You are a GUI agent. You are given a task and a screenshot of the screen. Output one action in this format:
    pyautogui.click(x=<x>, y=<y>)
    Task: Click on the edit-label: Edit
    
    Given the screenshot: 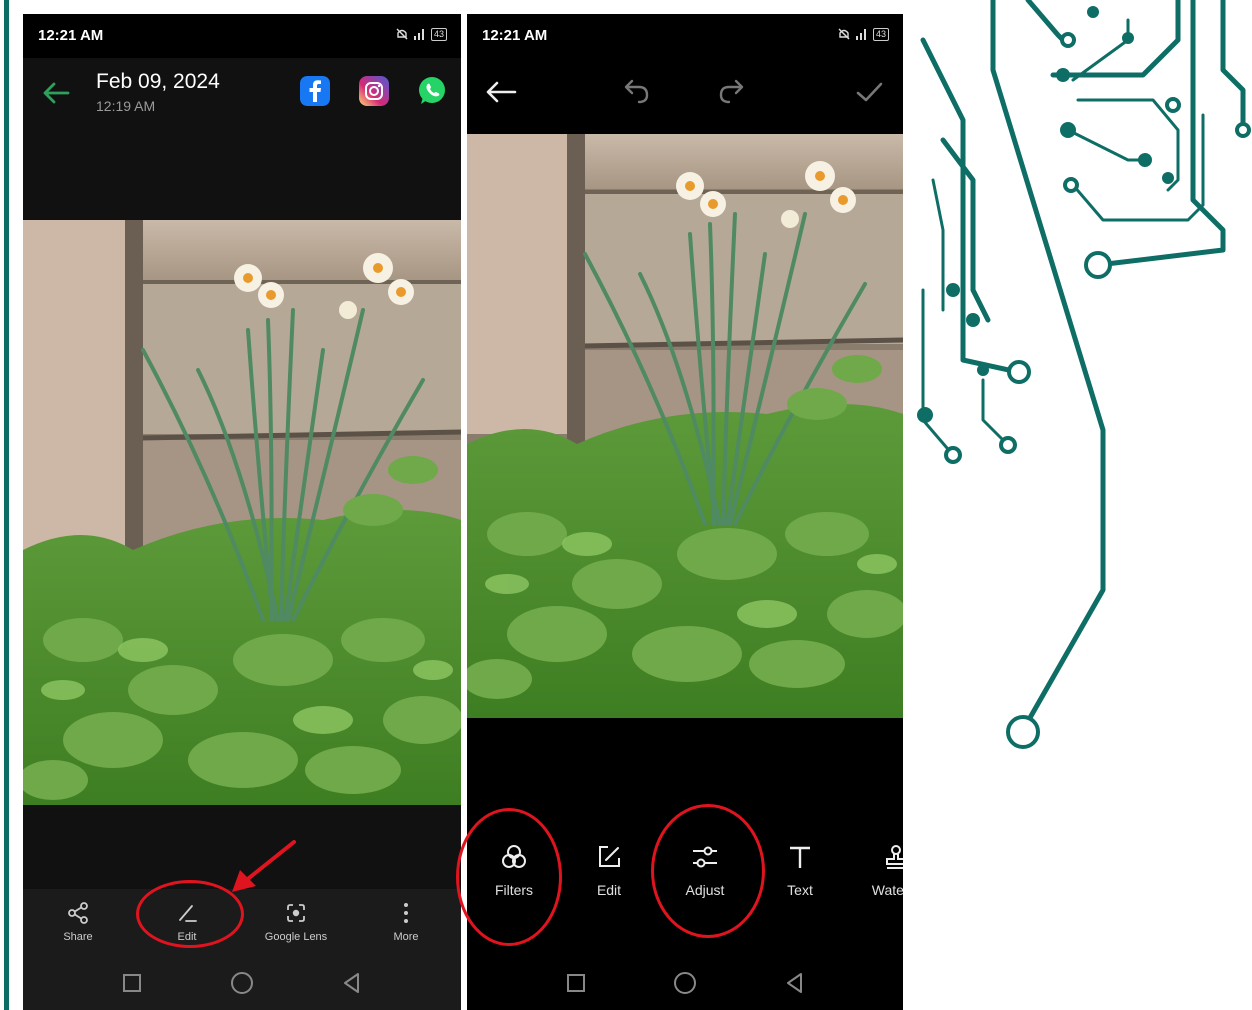 What is the action you would take?
    pyautogui.click(x=609, y=890)
    